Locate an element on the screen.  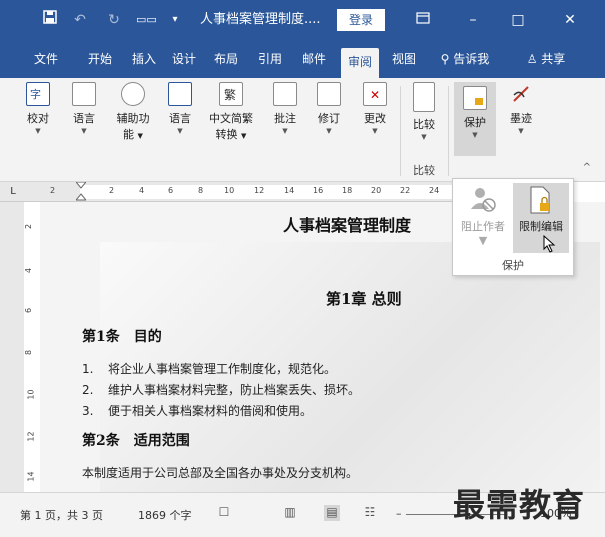
redo-icon: ↻ is located at coordinates (114, 20).